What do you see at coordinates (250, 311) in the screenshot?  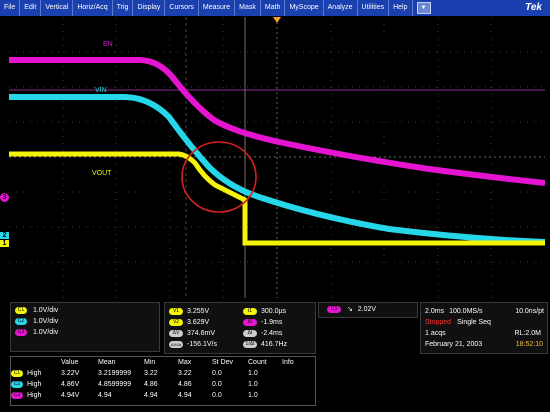 I see `t1-tag: t1` at bounding box center [250, 311].